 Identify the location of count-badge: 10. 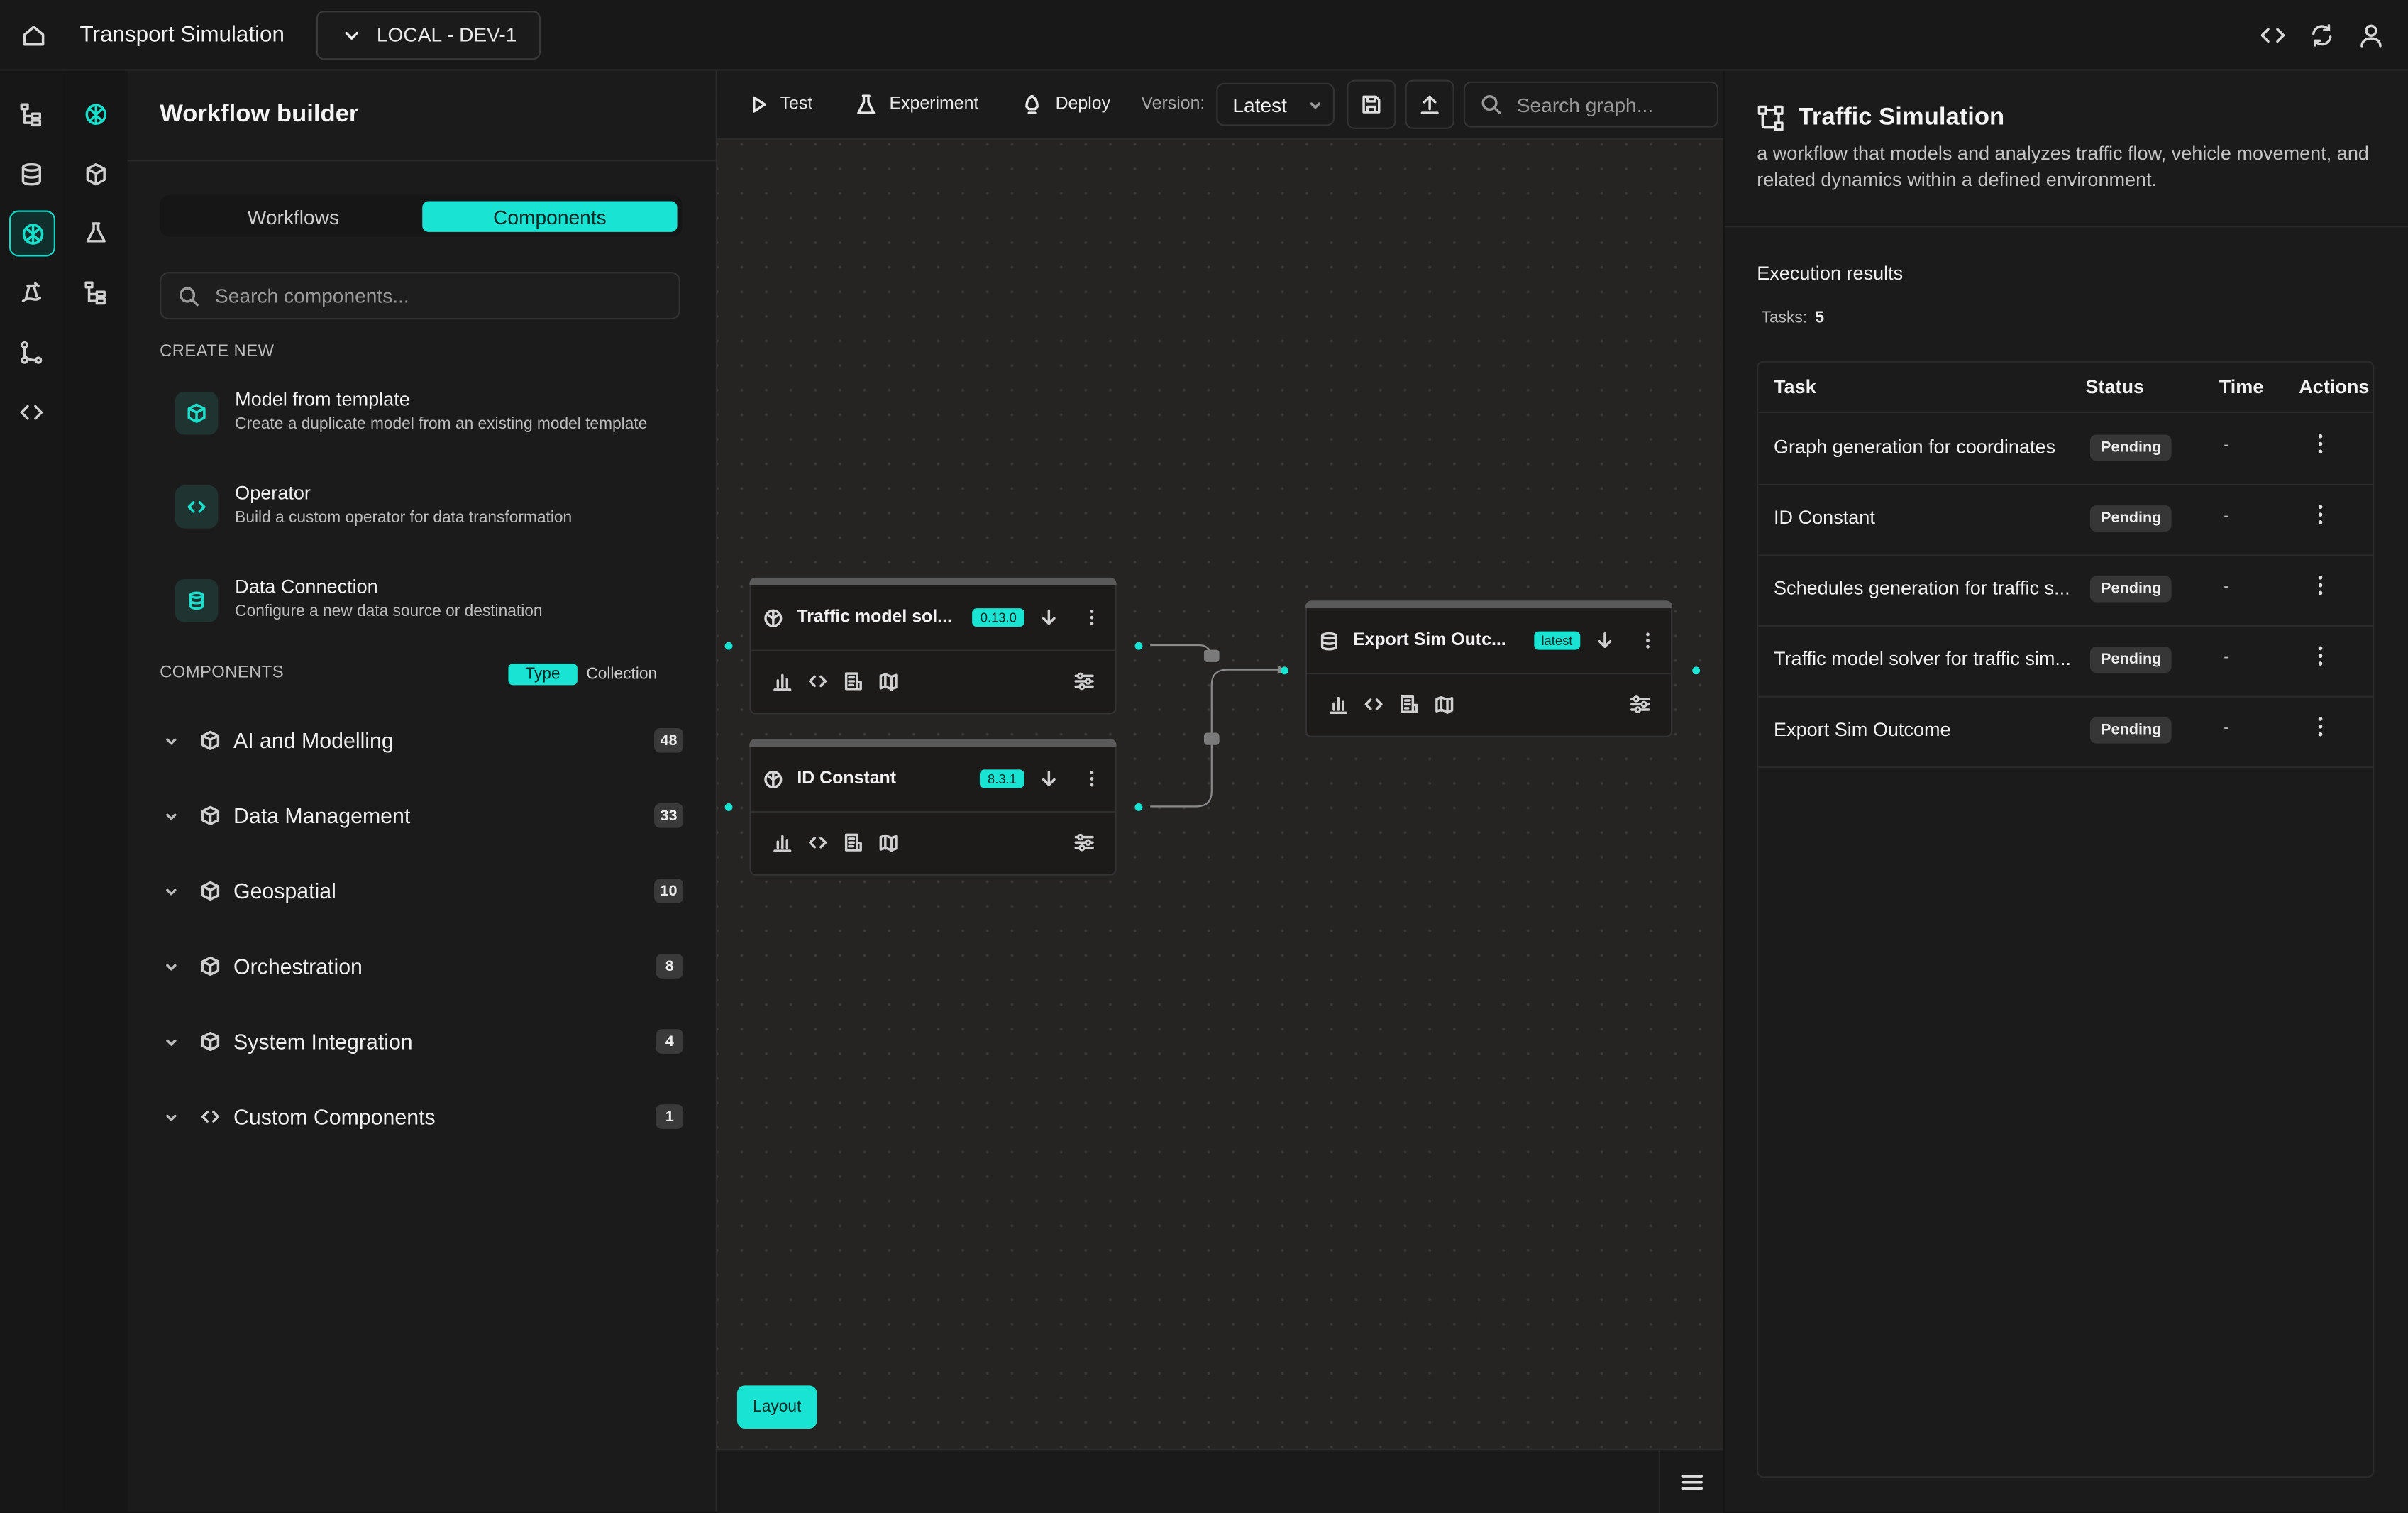
(668, 891).